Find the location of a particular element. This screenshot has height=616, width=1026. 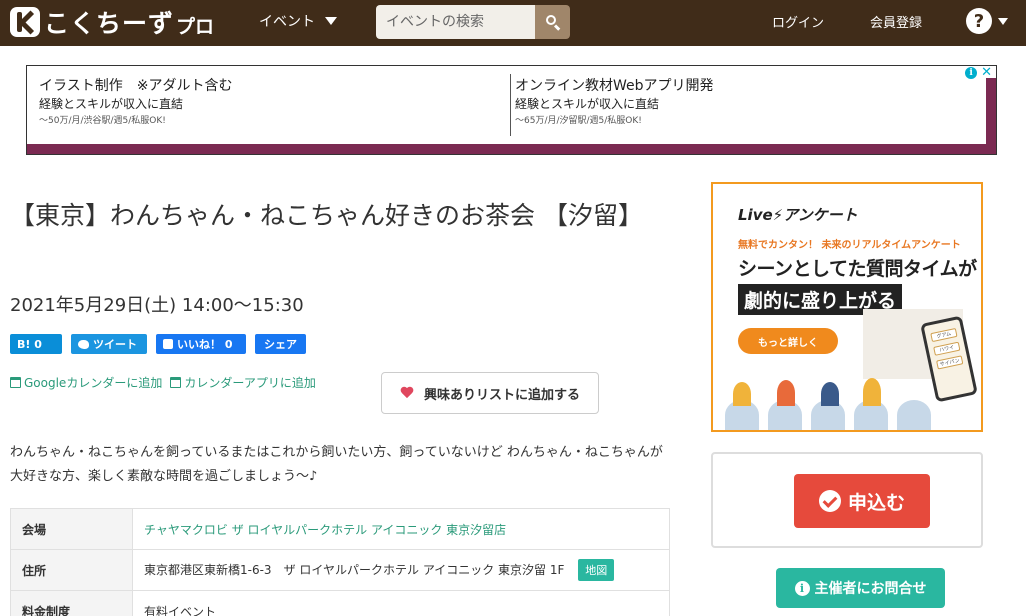

ad-tagline: 無料でカンタン！ 未来のリアルタイムアンケート is located at coordinates (849, 245).